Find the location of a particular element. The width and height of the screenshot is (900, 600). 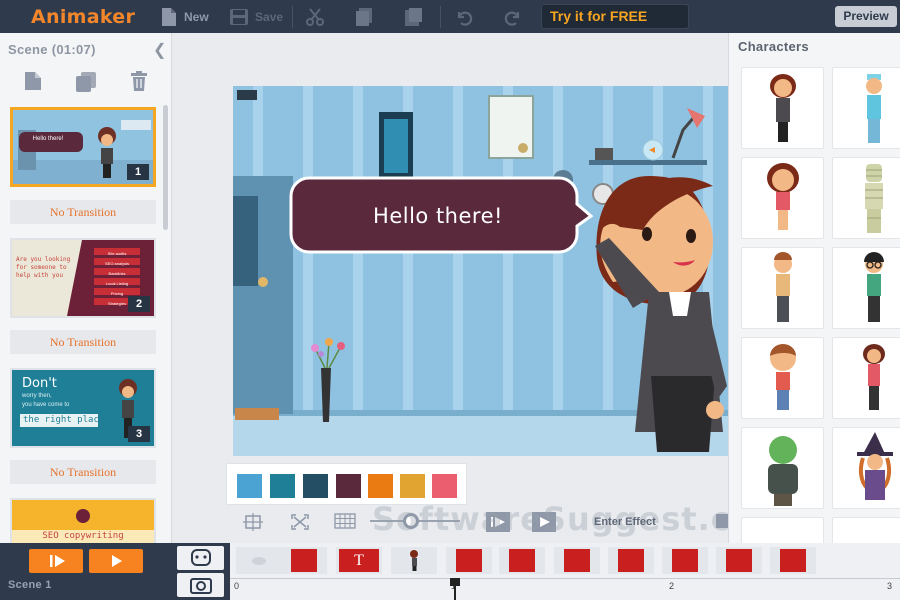

paste-button is located at coordinates (413, 16).